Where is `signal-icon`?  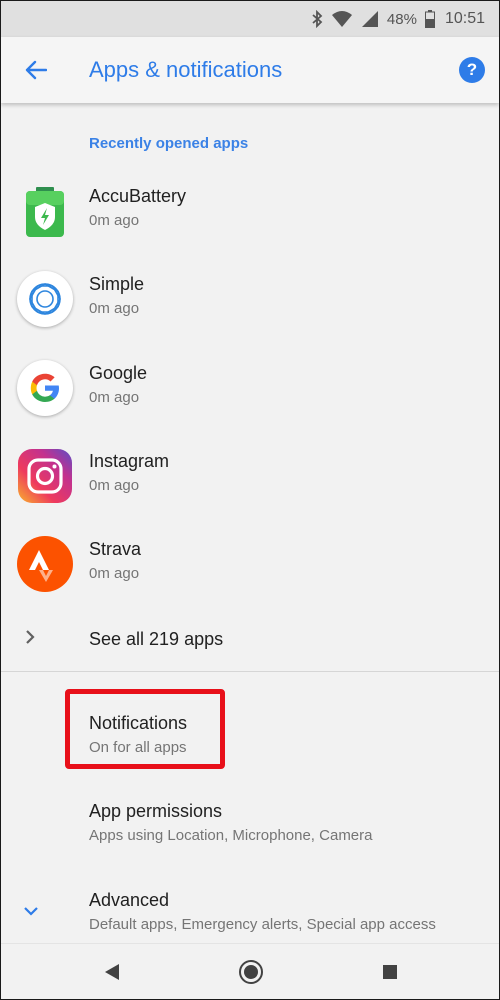 signal-icon is located at coordinates (370, 19).